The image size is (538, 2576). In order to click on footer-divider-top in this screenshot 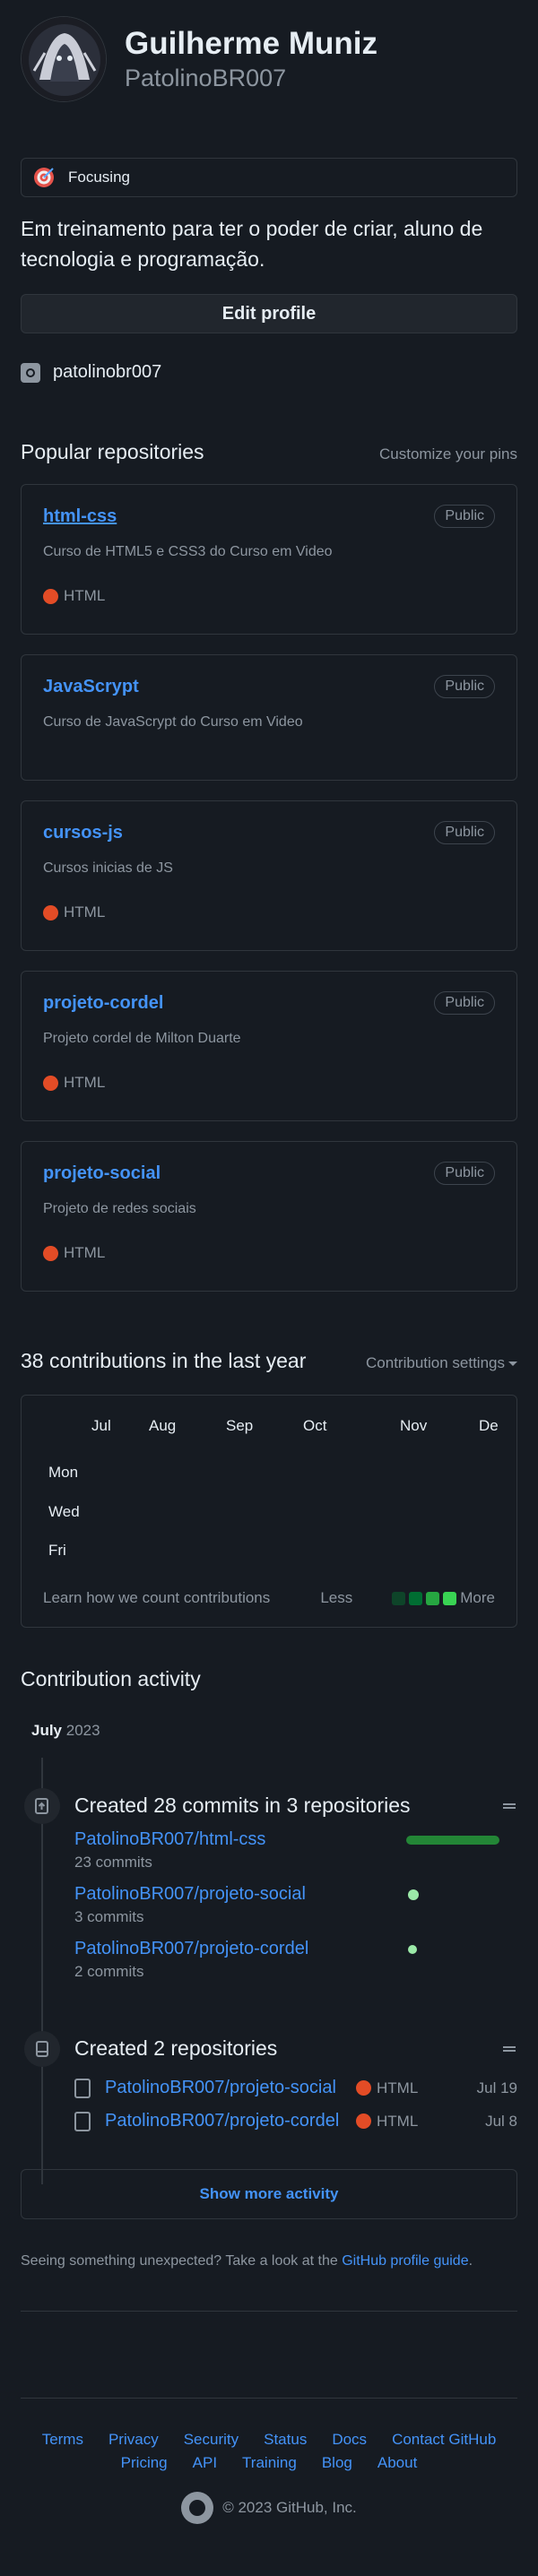, I will do `click(269, 2311)`.